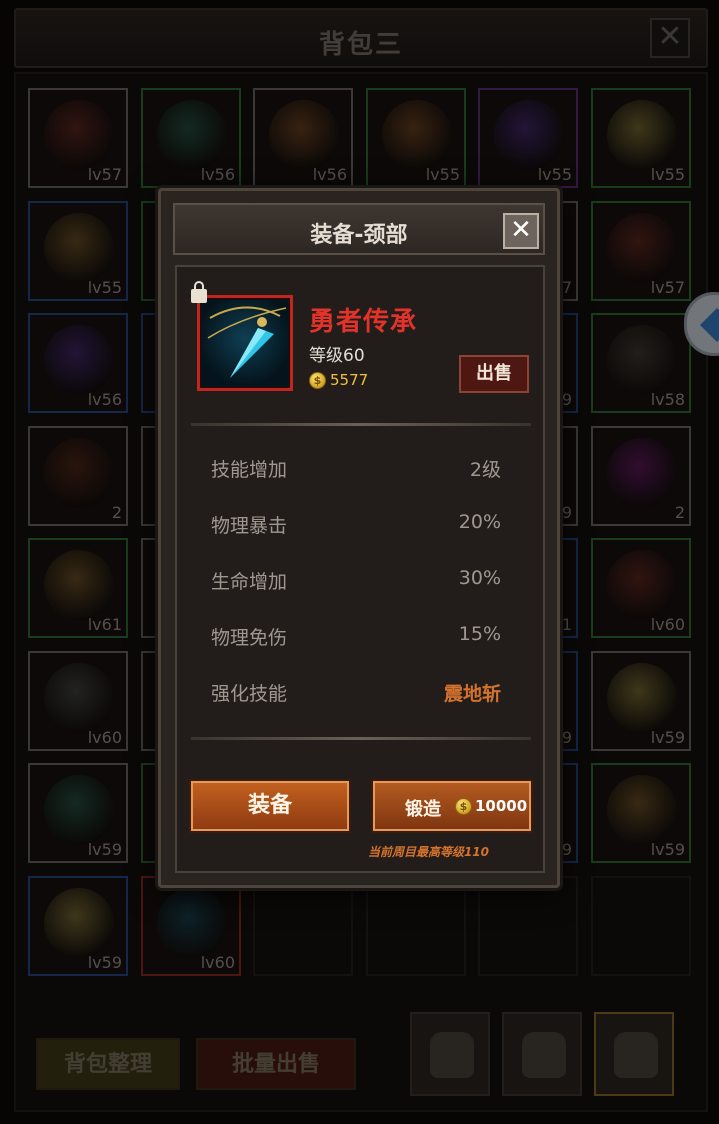 This screenshot has width=719, height=1124. What do you see at coordinates (249, 694) in the screenshot?
I see `stat-label: 强化技能` at bounding box center [249, 694].